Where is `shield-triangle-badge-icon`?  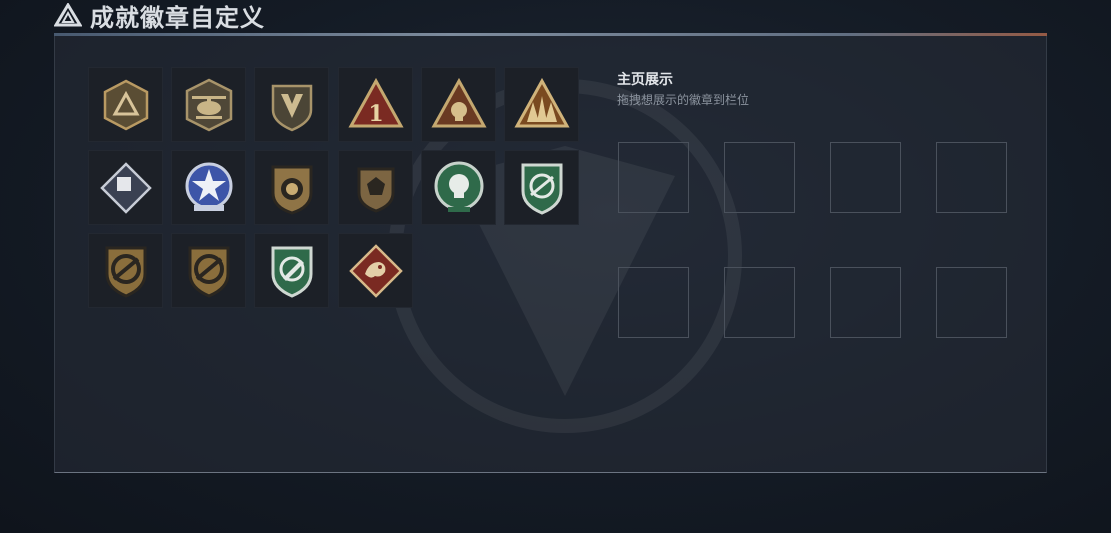
shield-triangle-badge-icon is located at coordinates (126, 105).